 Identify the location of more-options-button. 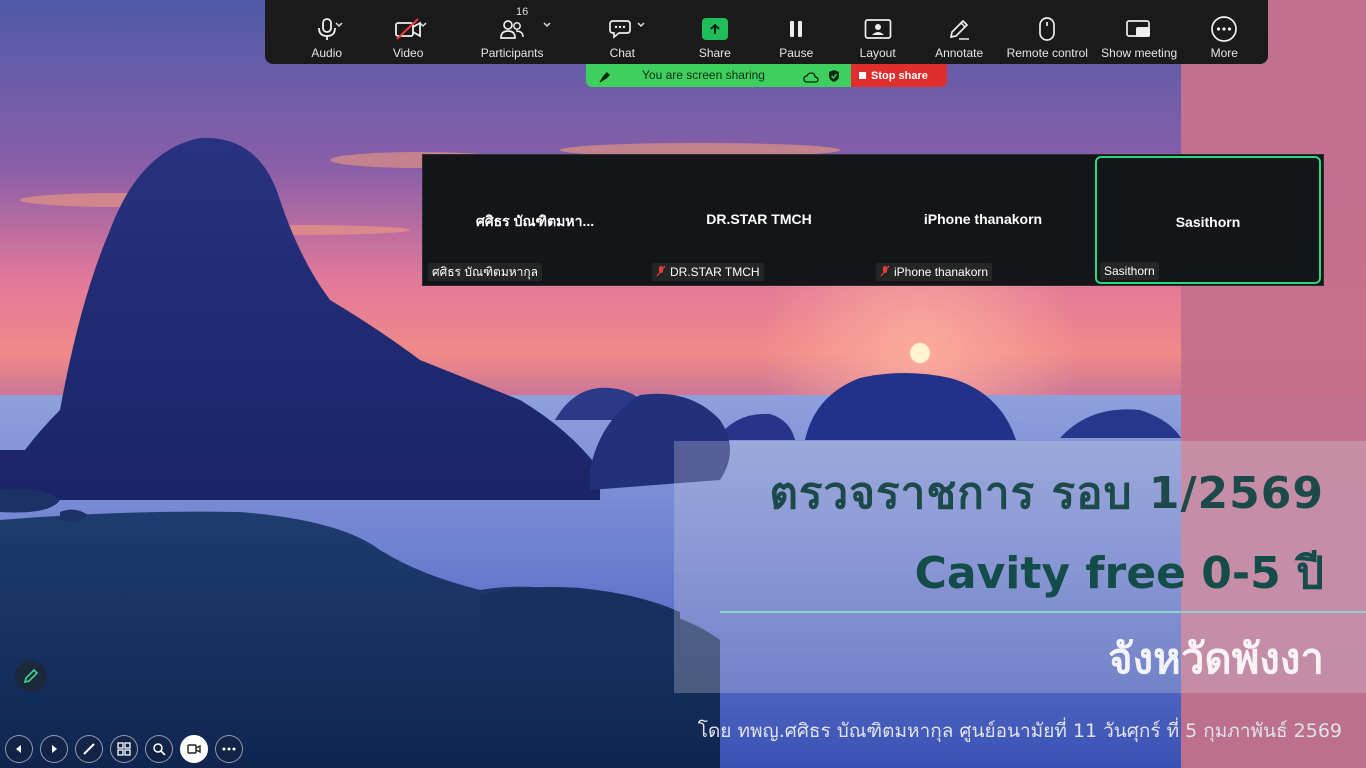
(229, 749).